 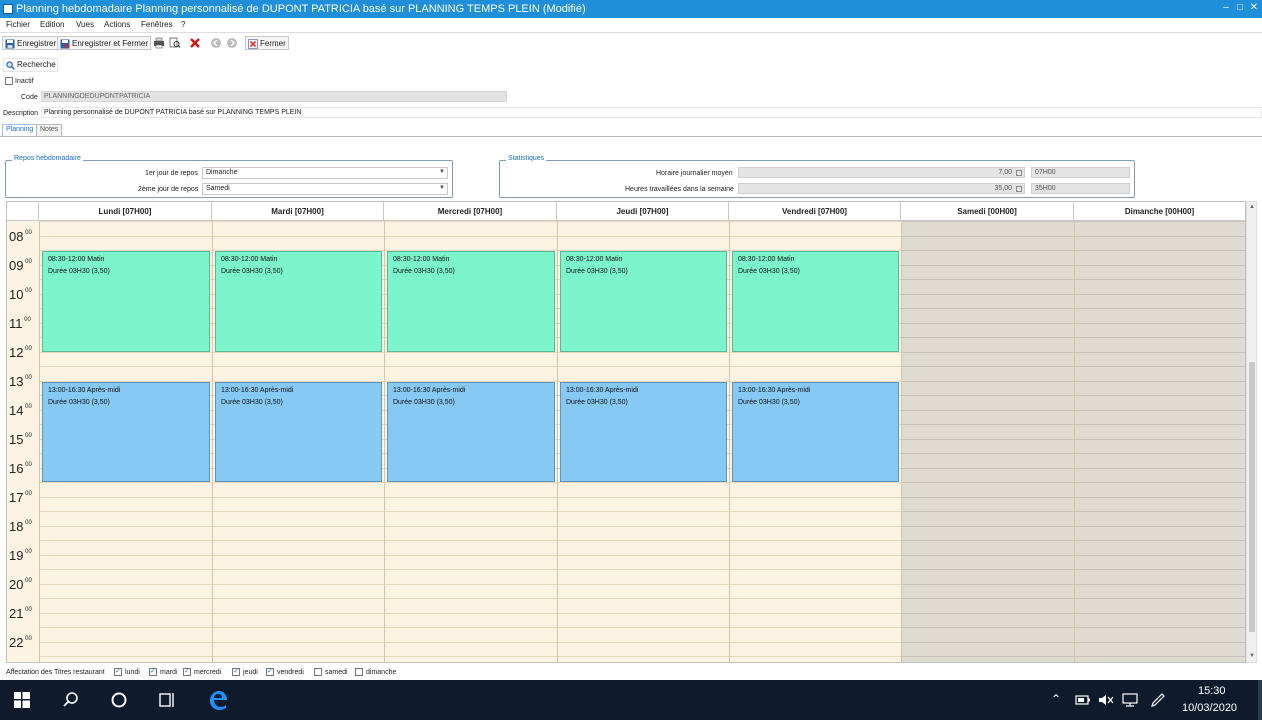 What do you see at coordinates (526, 158) in the screenshot?
I see `stats-group-title: Statistiques` at bounding box center [526, 158].